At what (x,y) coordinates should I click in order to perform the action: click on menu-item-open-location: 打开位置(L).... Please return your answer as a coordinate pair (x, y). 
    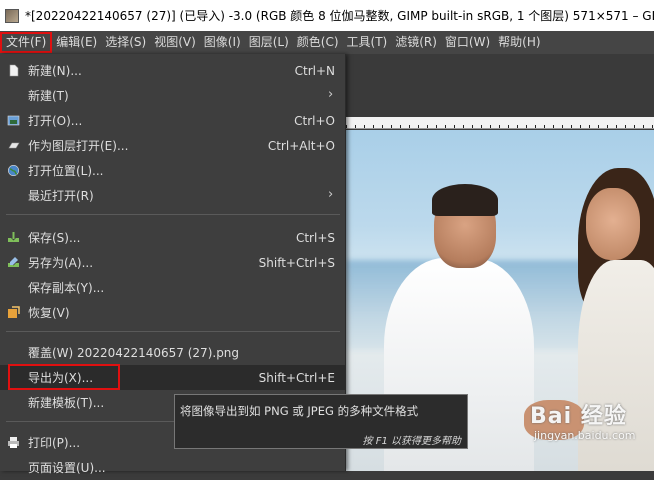
    Looking at the image, I should click on (173, 170).